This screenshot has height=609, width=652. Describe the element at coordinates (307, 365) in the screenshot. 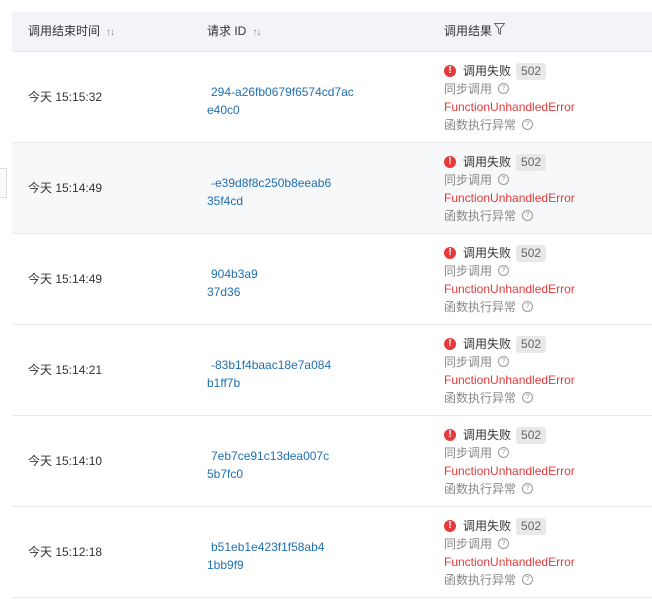

I see `request-id-line-1: -83b1f4baac18e7a084` at that location.